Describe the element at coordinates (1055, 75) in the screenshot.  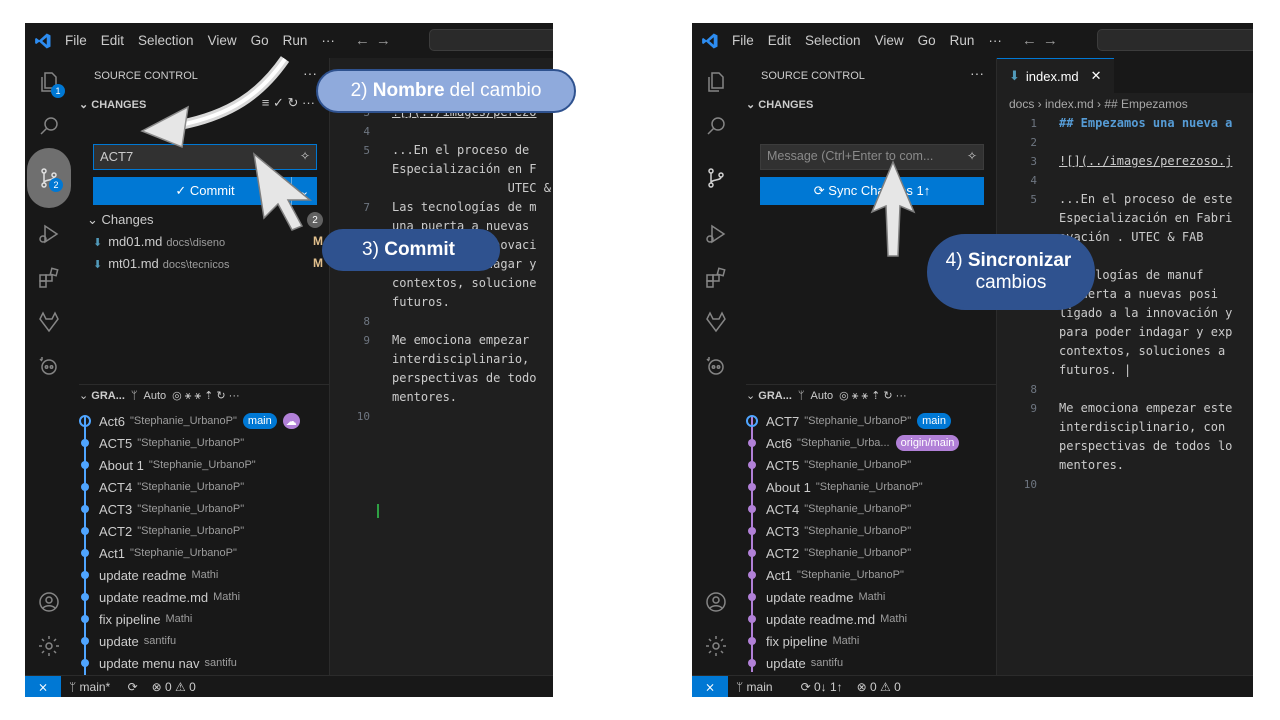
I see `editor-tab: ⬇ index.md ✕` at that location.